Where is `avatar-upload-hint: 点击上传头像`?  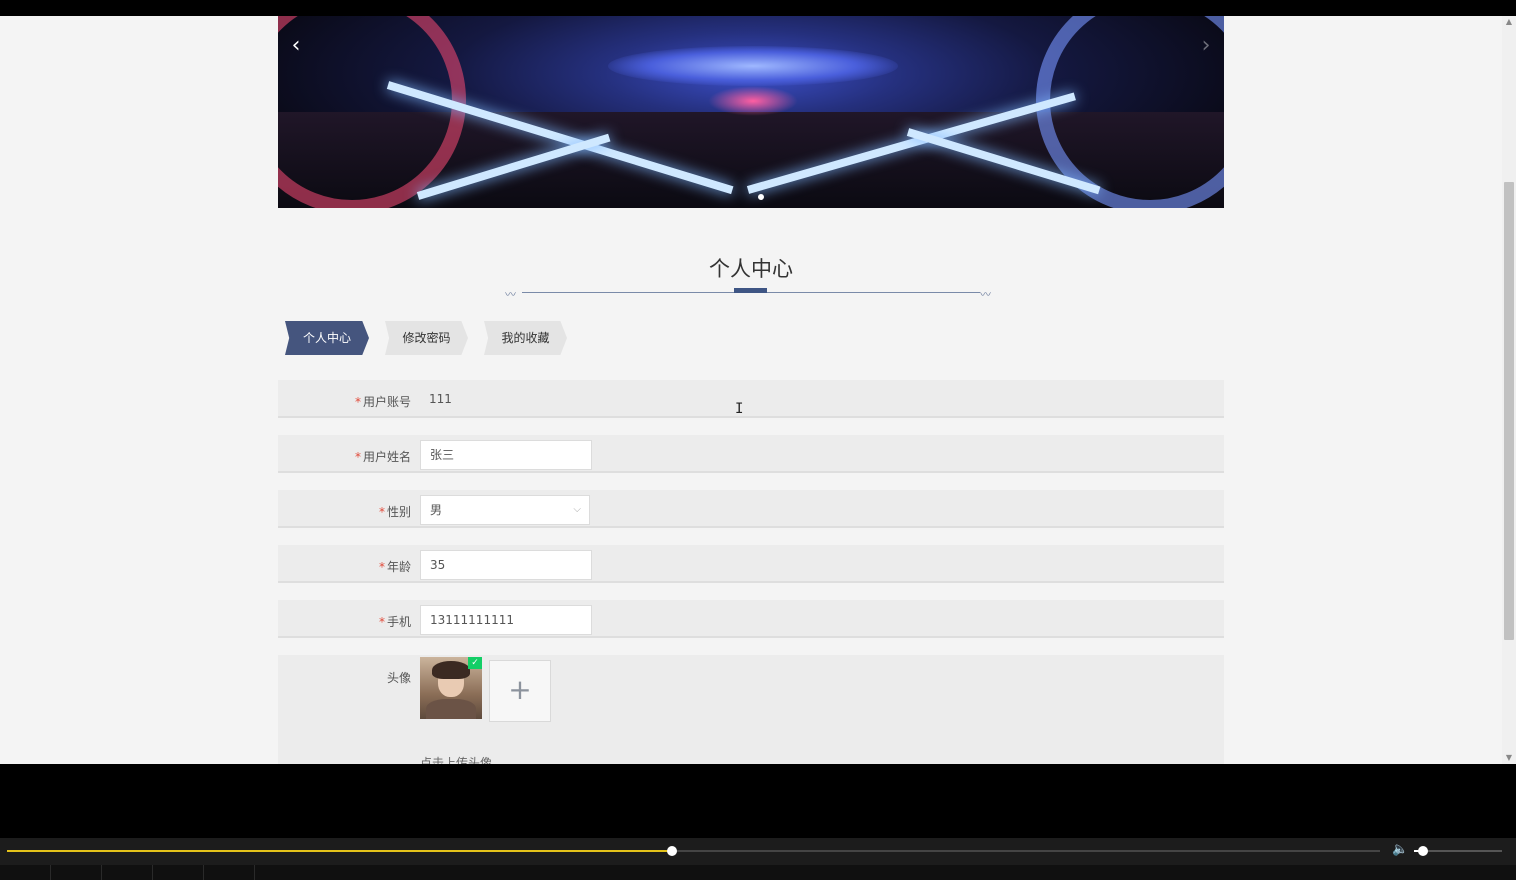
avatar-upload-hint: 点击上传头像 is located at coordinates (456, 760).